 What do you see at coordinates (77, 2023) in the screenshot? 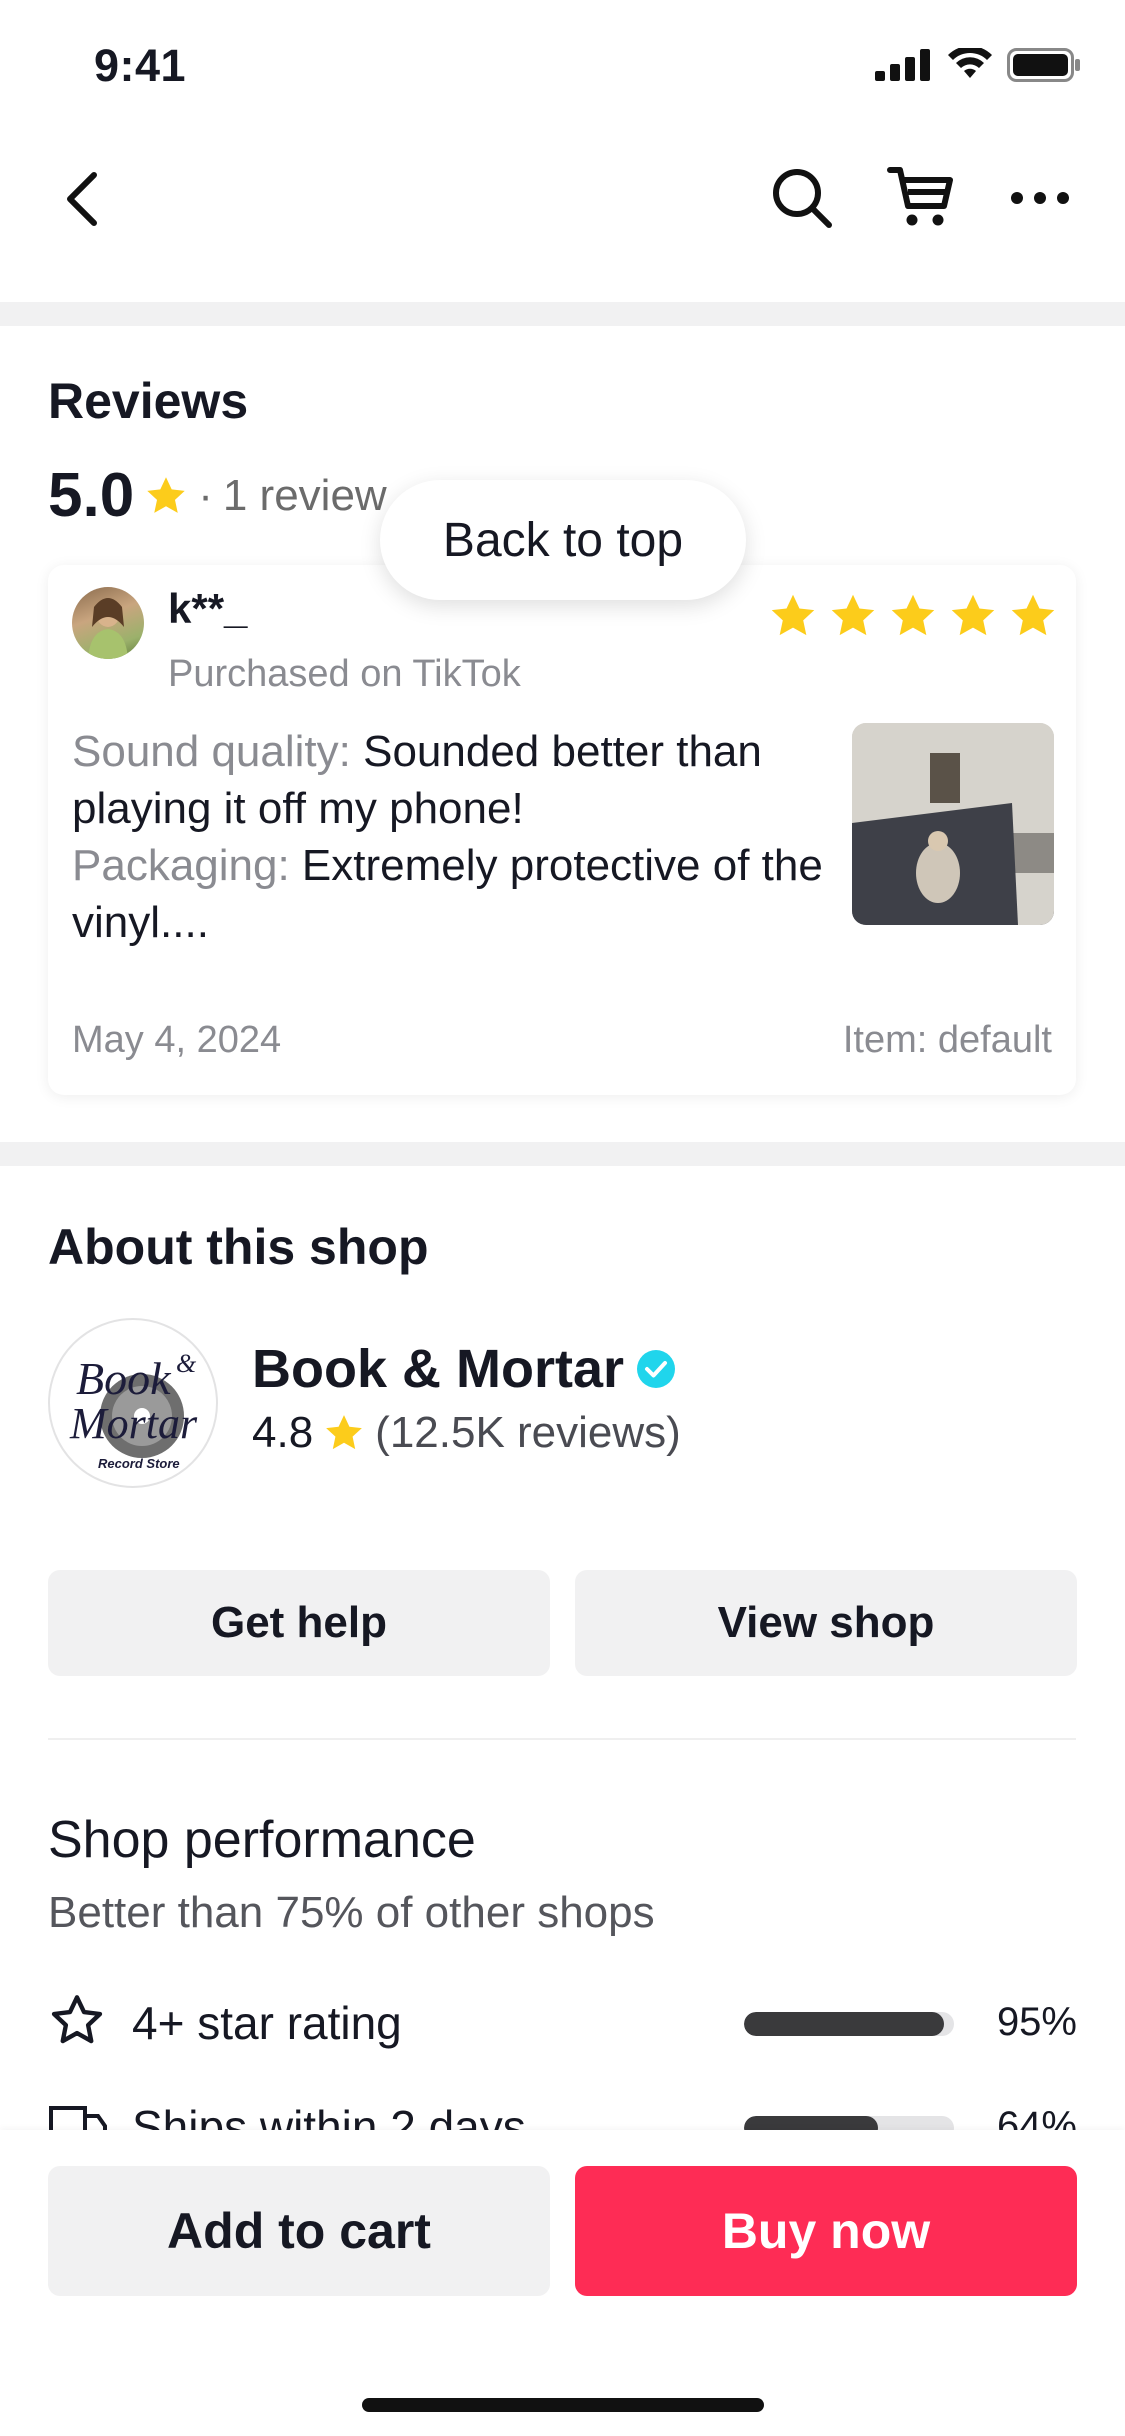
I see `star-outline-icon` at bounding box center [77, 2023].